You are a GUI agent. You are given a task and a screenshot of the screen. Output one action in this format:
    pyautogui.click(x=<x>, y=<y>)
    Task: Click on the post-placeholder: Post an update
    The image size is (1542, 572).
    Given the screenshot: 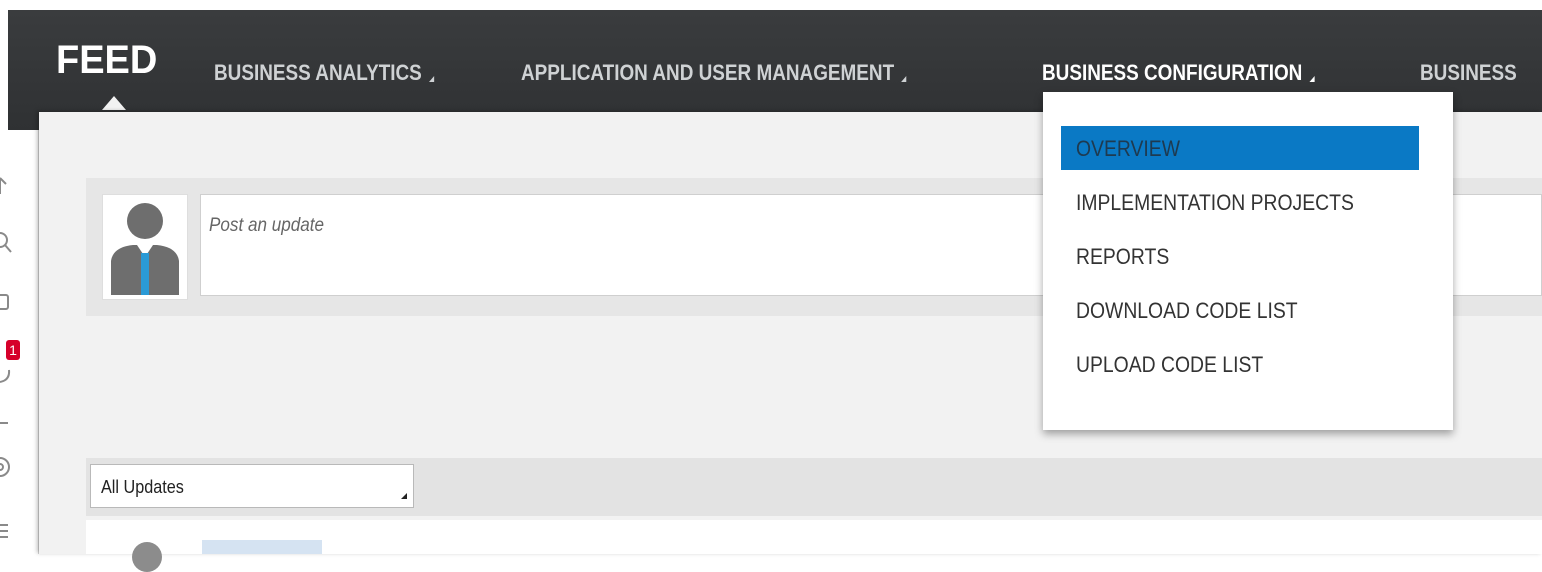 What is the action you would take?
    pyautogui.click(x=267, y=225)
    